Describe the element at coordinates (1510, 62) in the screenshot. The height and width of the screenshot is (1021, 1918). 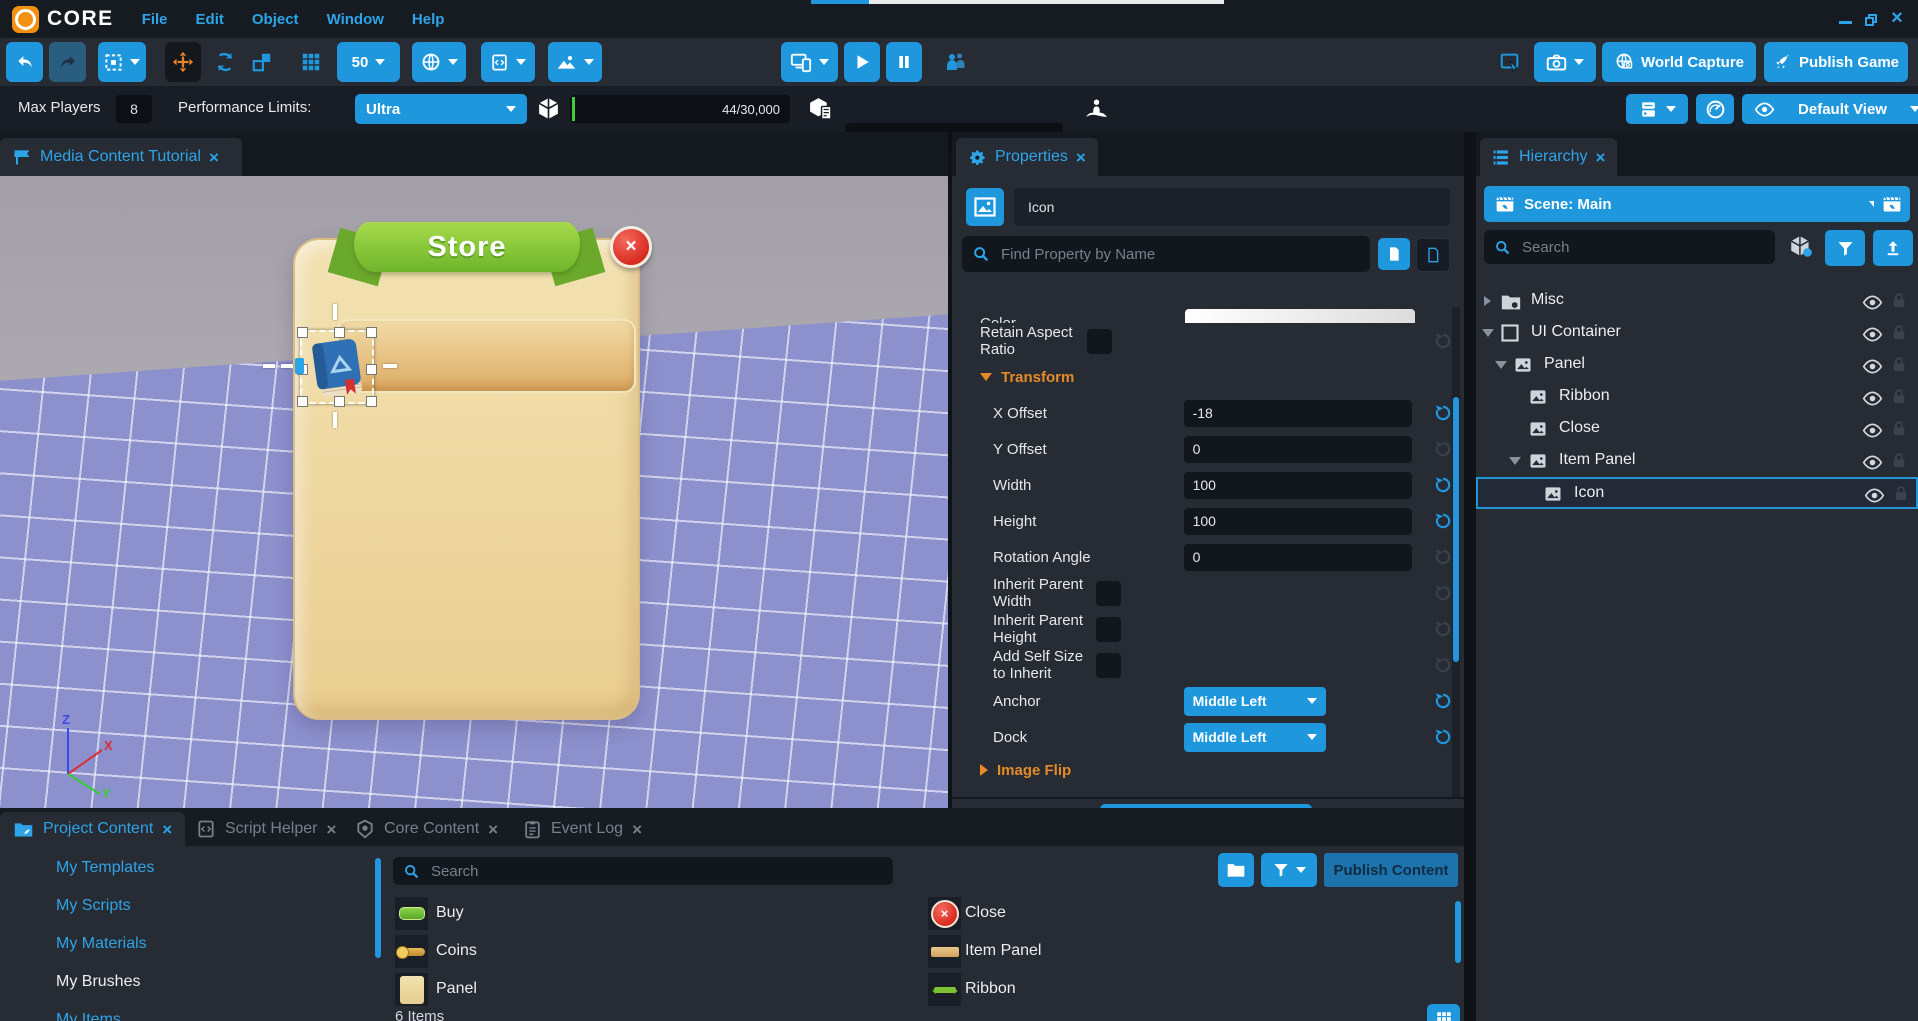
I see `share-screen-button` at that location.